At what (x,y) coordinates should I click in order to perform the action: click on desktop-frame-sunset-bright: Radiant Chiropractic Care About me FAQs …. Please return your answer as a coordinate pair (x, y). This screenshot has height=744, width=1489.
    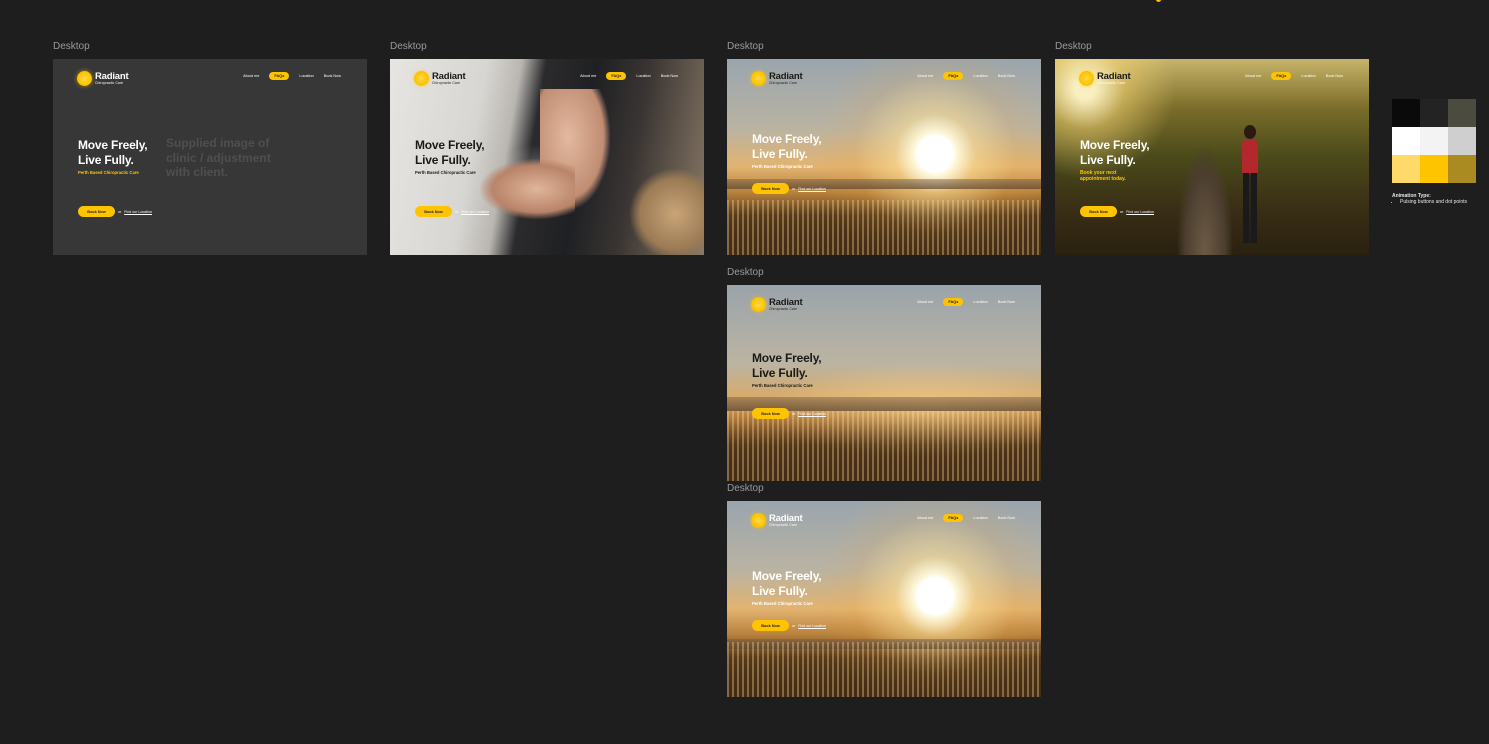
    Looking at the image, I should click on (884, 599).